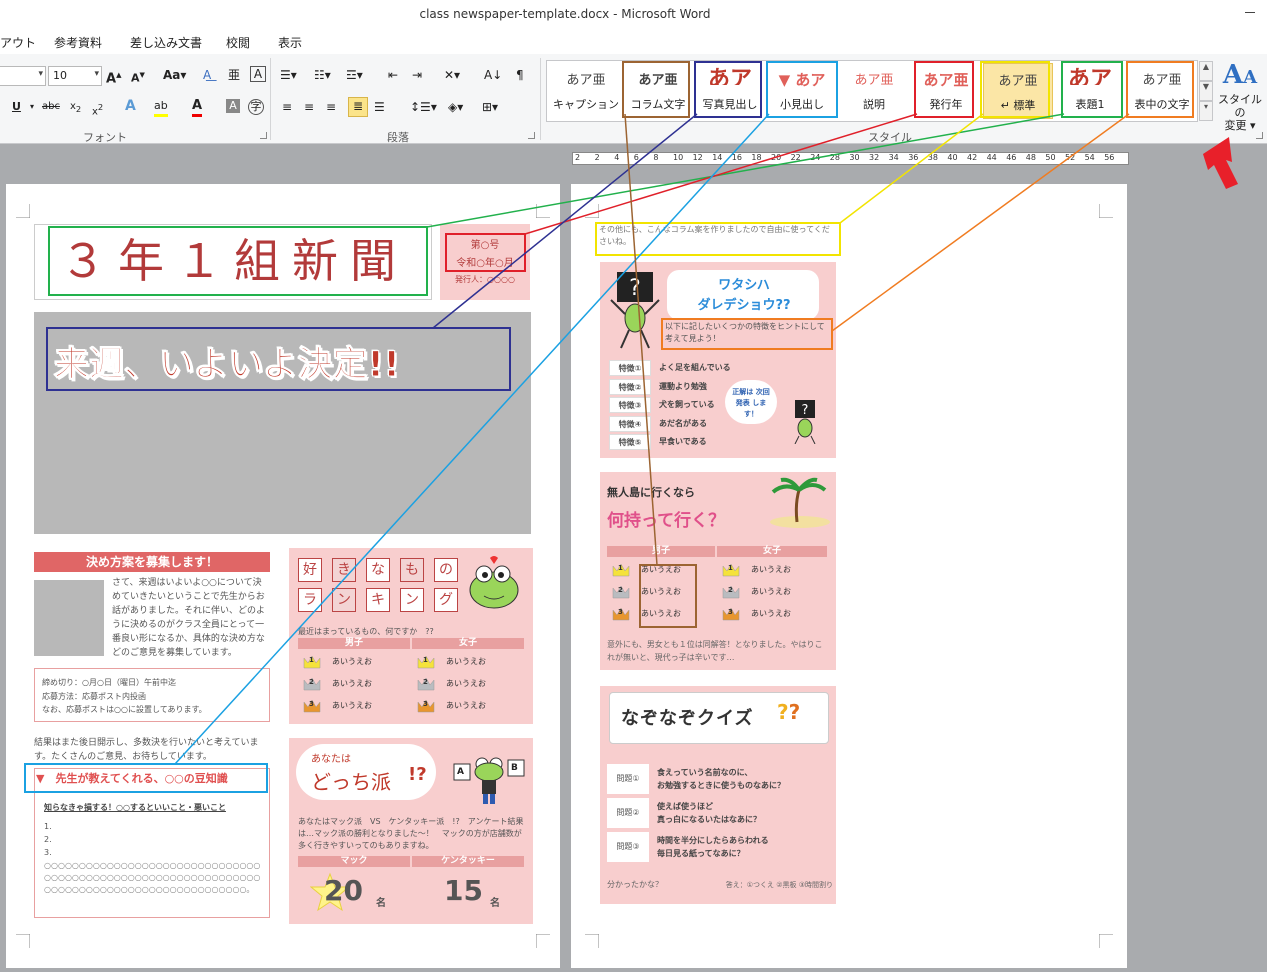 This screenshot has width=1267, height=972. What do you see at coordinates (685, 806) in the screenshot?
I see `quiz-question-line: 使えば使うほど` at bounding box center [685, 806].